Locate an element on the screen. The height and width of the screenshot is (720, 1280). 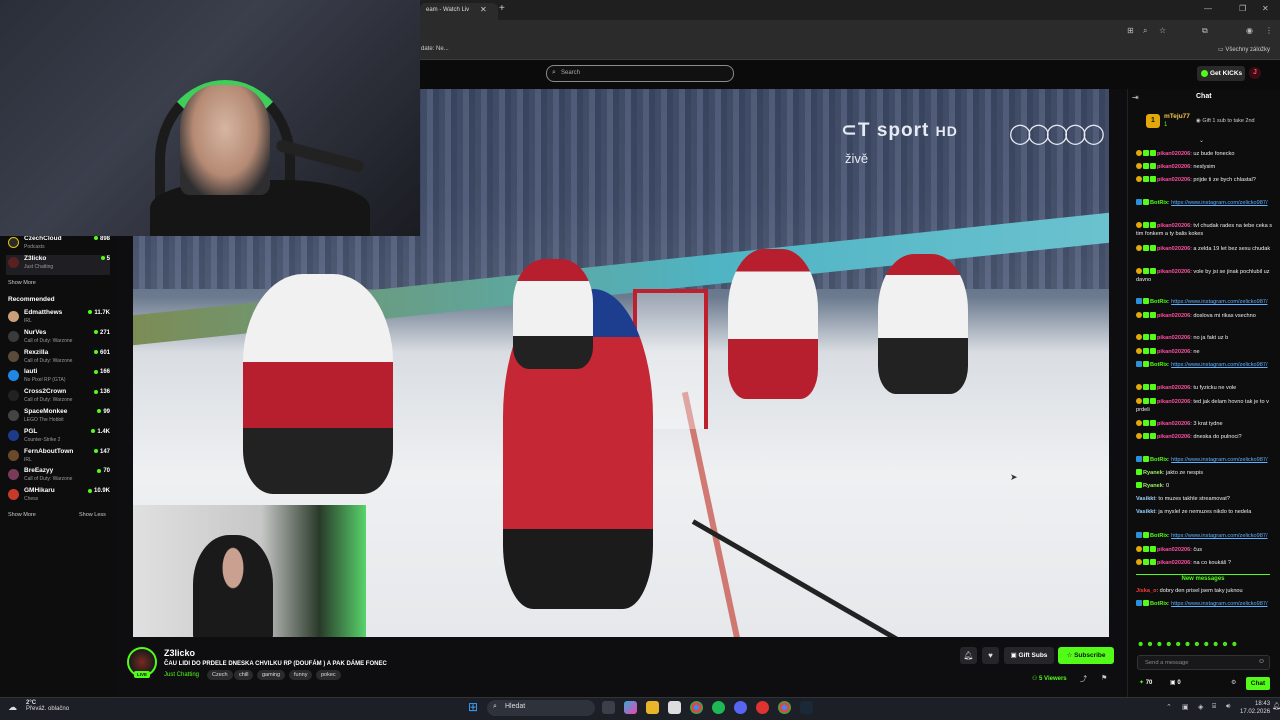
chat-message: Ryanek: 0 is located at coordinates (1206, 486).